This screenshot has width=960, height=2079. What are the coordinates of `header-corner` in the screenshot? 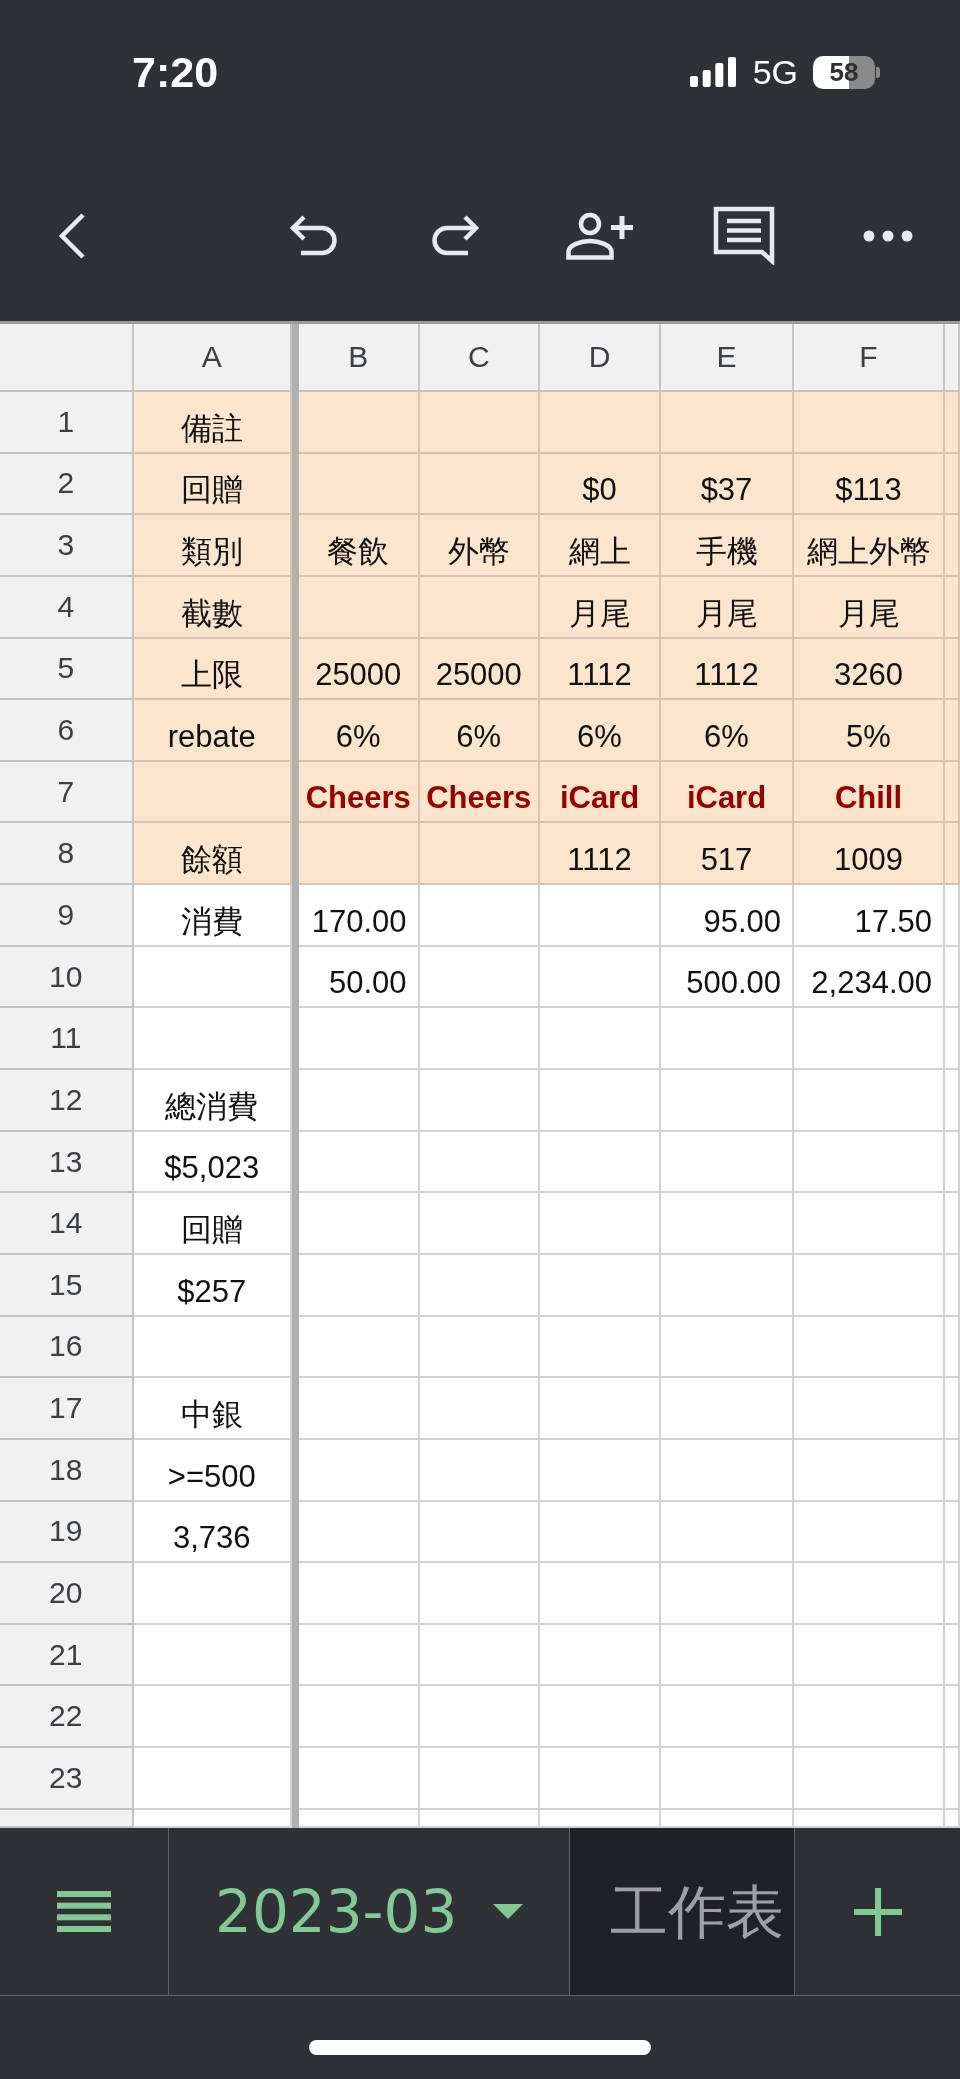 It's located at (67, 358).